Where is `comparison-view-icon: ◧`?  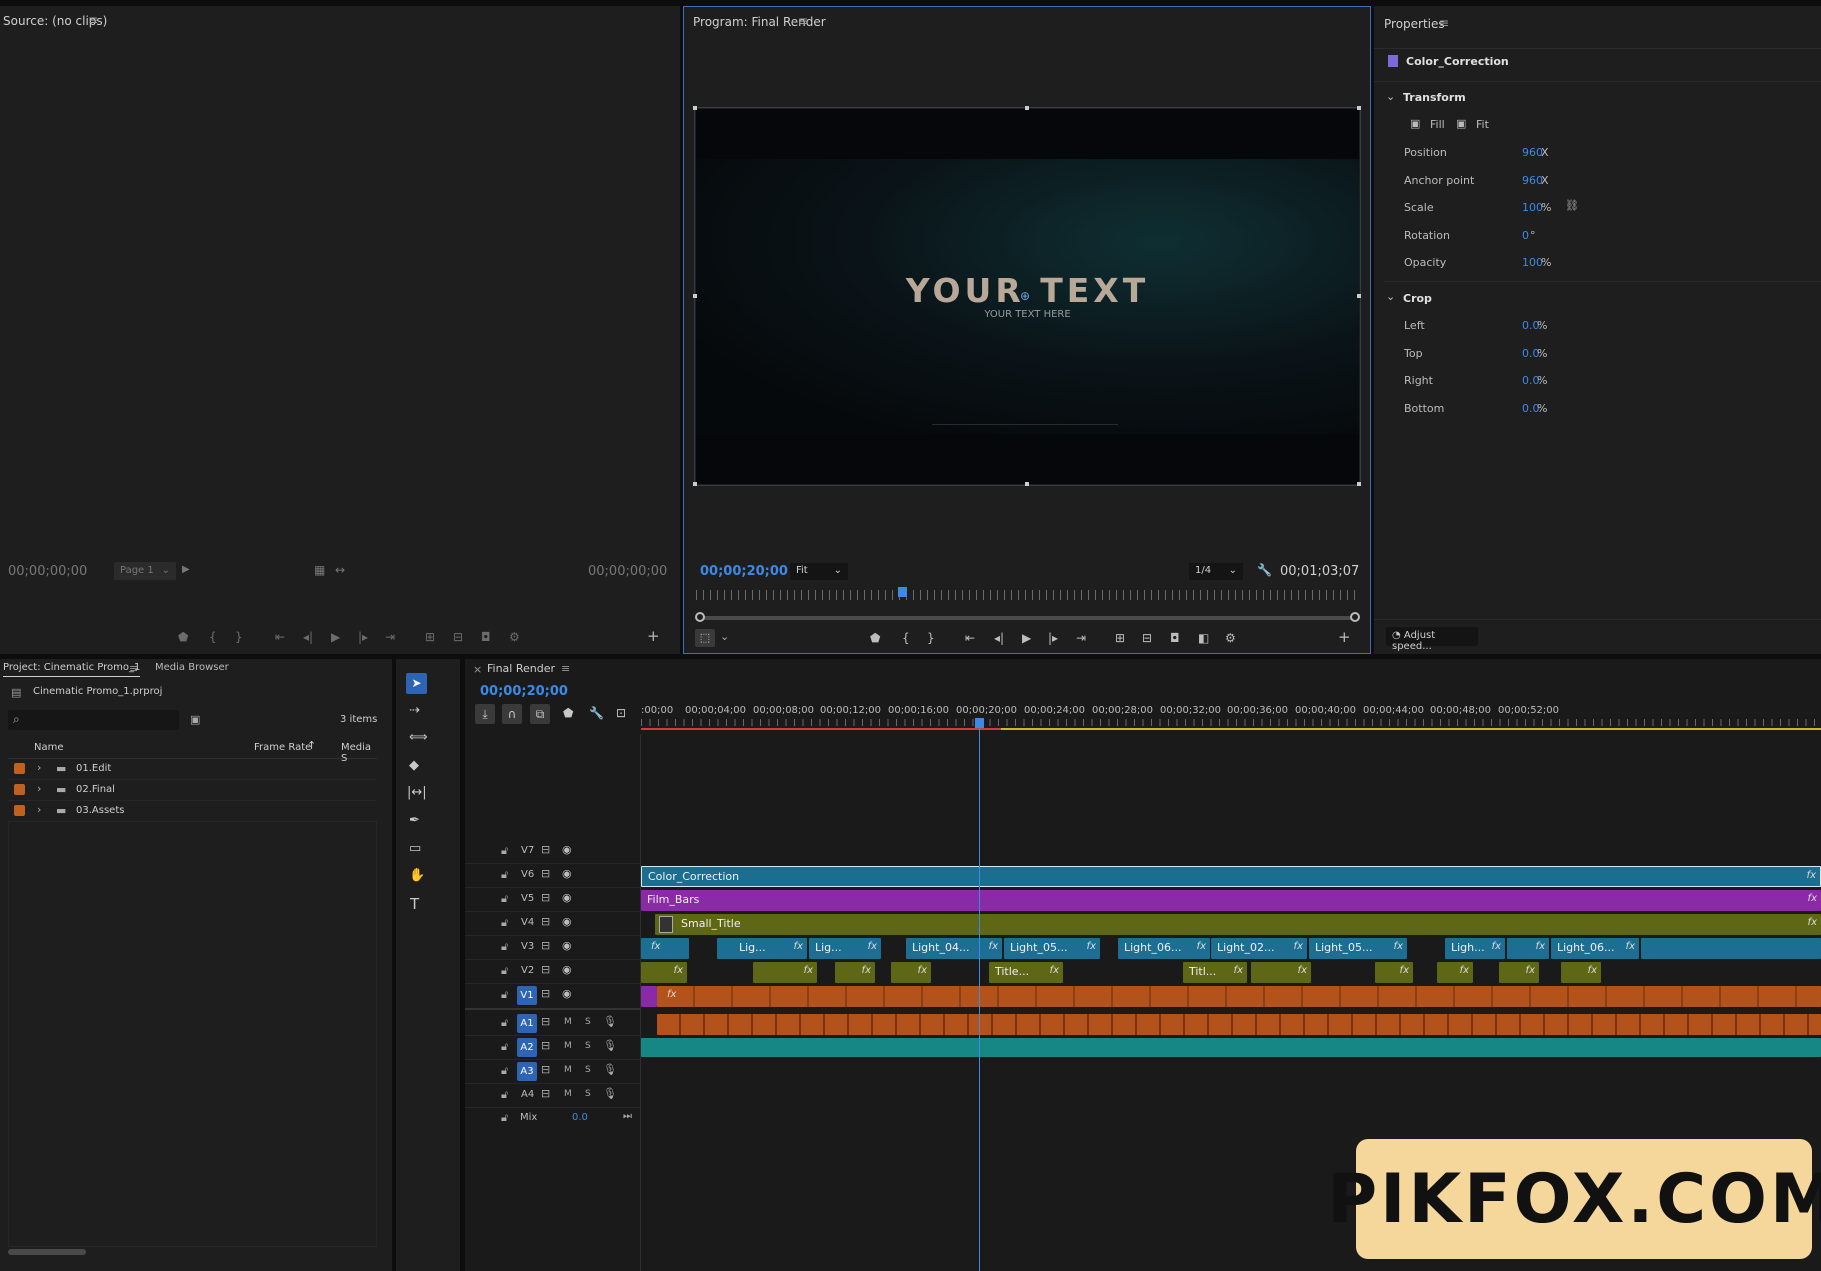 comparison-view-icon: ◧ is located at coordinates (1203, 638).